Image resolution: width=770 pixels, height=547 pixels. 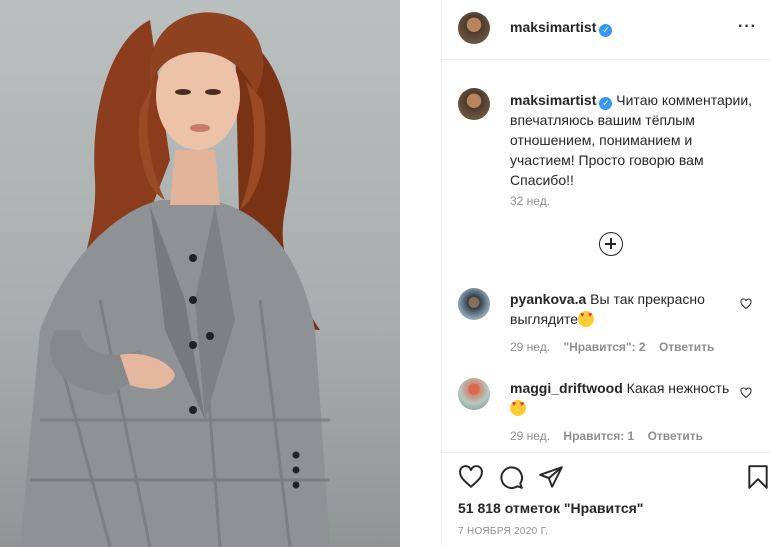 I want to click on actions-divider, so click(x=606, y=452).